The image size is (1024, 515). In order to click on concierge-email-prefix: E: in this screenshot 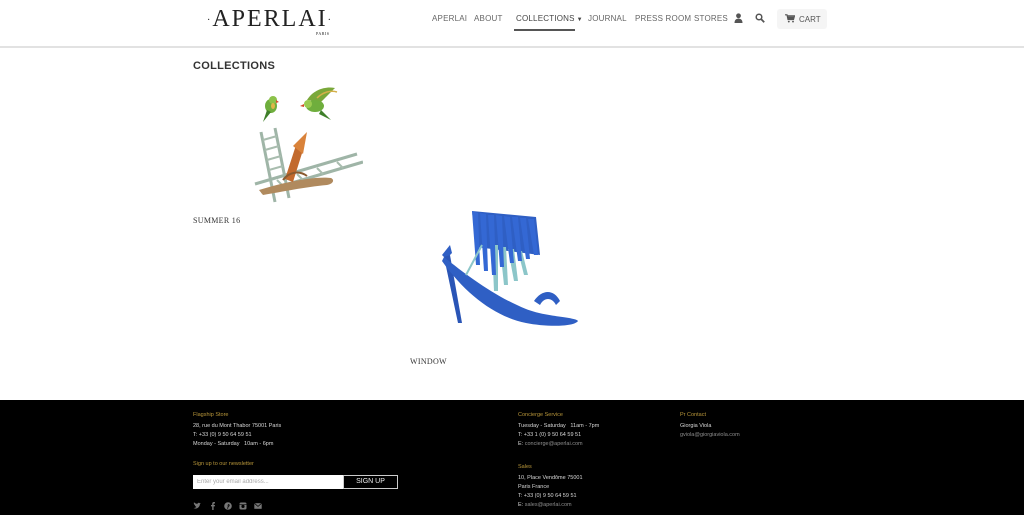, I will do `click(521, 444)`.